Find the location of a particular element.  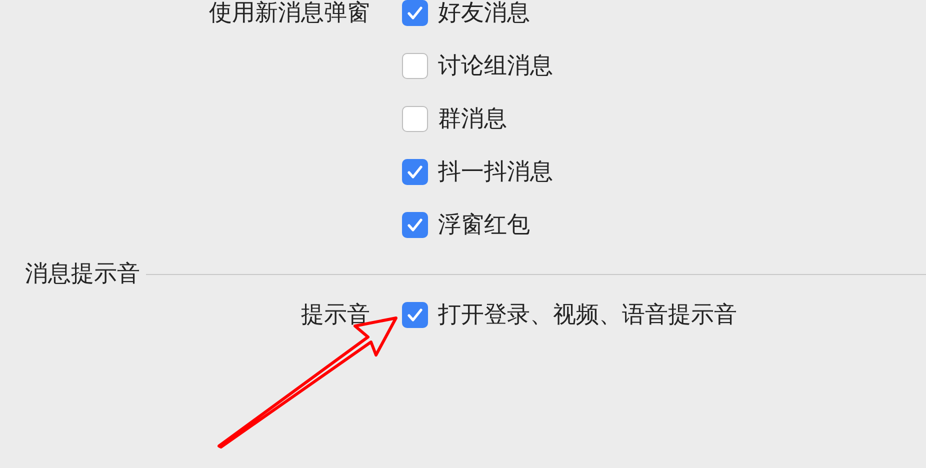

option-label: 好友消息 is located at coordinates (484, 14).